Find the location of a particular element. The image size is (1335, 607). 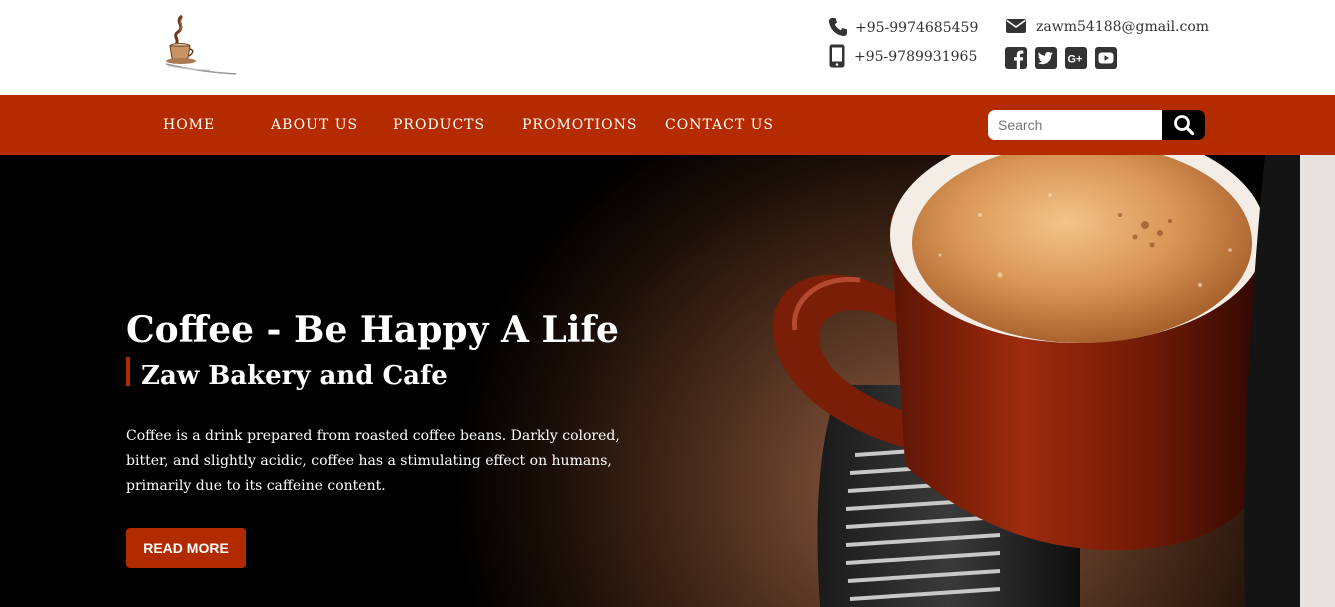

phone-icon is located at coordinates (838, 27).